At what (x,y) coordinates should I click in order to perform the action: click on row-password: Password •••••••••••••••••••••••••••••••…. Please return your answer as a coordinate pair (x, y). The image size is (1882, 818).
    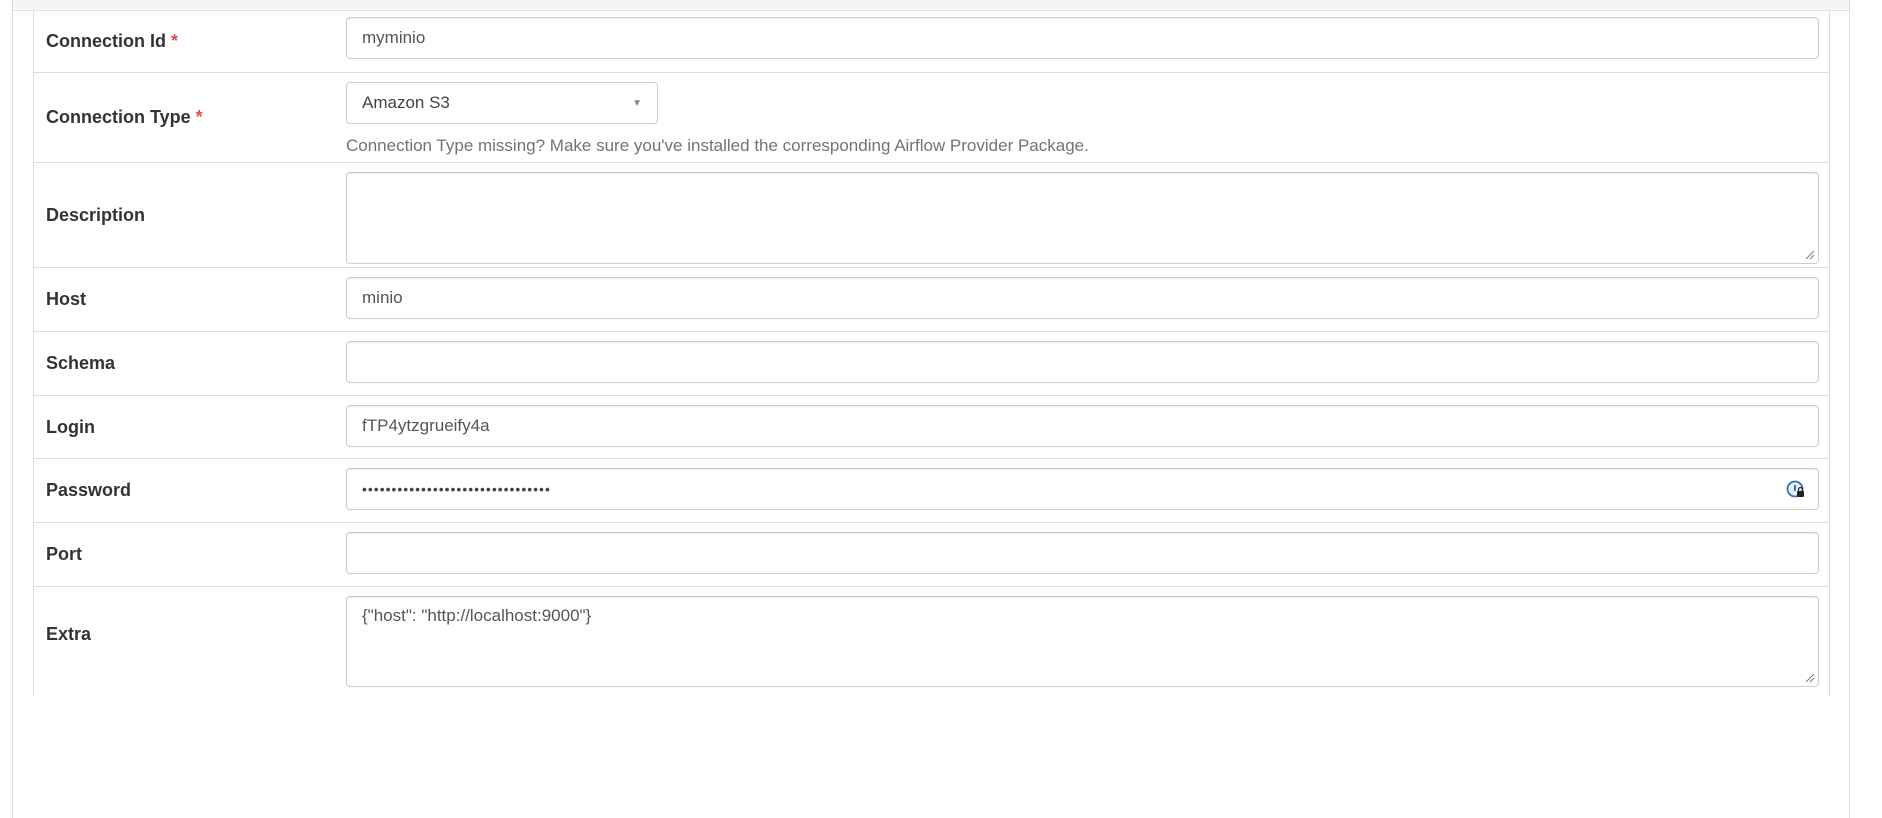
    Looking at the image, I should click on (931, 490).